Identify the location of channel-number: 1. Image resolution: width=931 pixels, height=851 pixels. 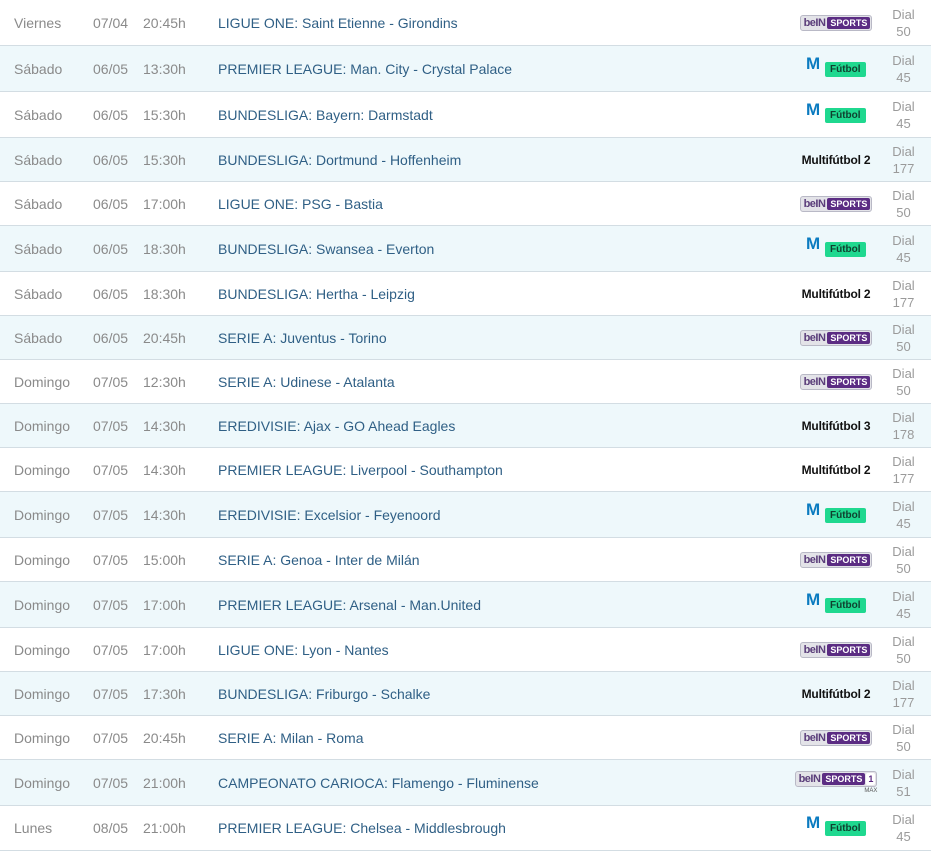
(871, 779).